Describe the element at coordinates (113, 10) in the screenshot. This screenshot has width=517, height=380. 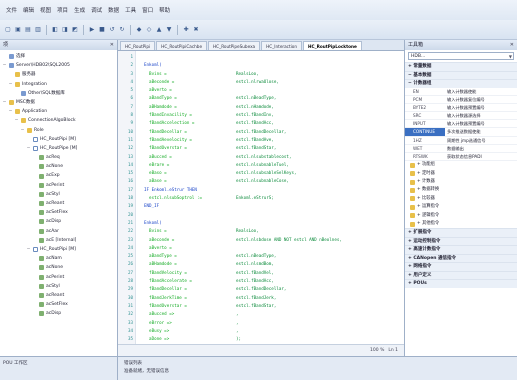
I see `menu-item: 数据` at that location.